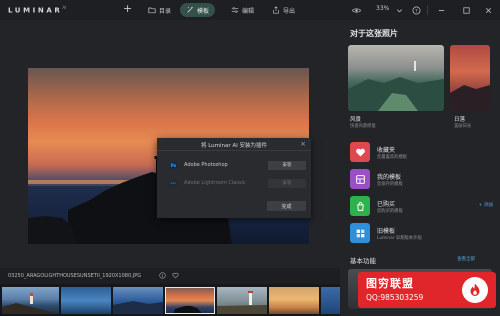 The width and height of the screenshot is (500, 316). What do you see at coordinates (356, 10) in the screenshot?
I see `eye-icon` at bounding box center [356, 10].